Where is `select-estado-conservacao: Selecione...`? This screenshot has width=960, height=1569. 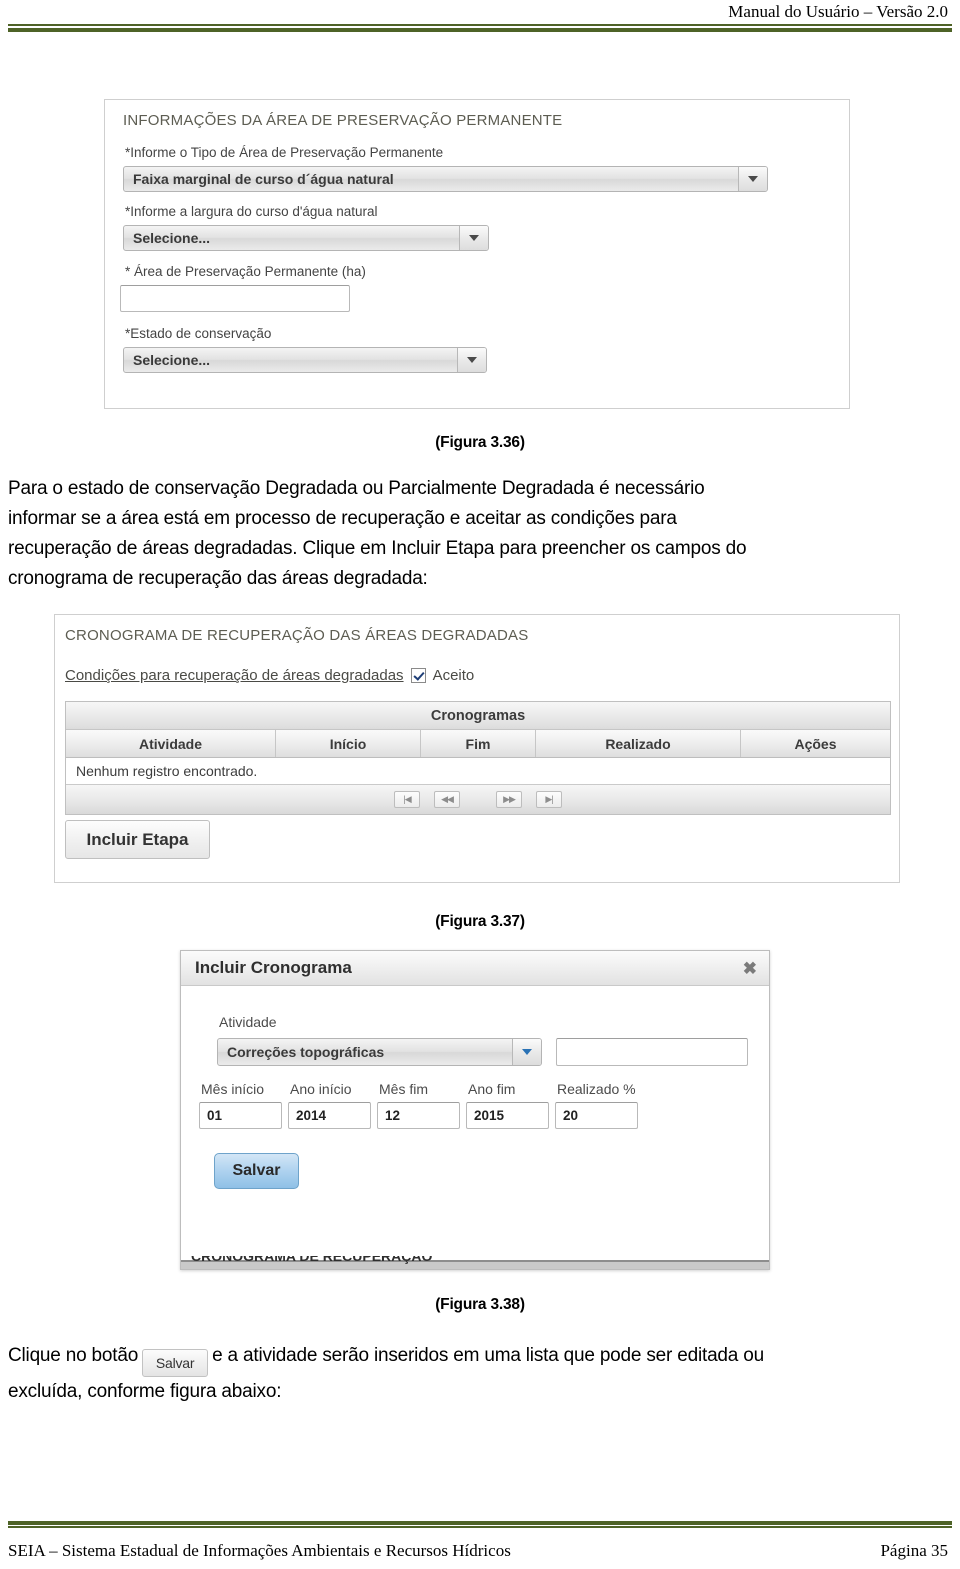 select-estado-conservacao: Selecione... is located at coordinates (305, 360).